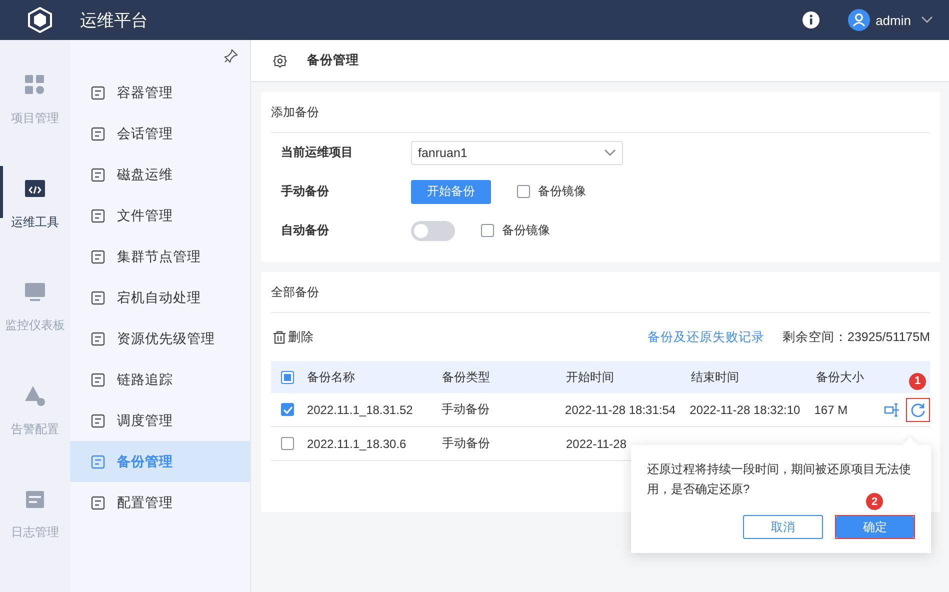 This screenshot has height=592, width=949. I want to click on section-title: 全部备份, so click(295, 292).